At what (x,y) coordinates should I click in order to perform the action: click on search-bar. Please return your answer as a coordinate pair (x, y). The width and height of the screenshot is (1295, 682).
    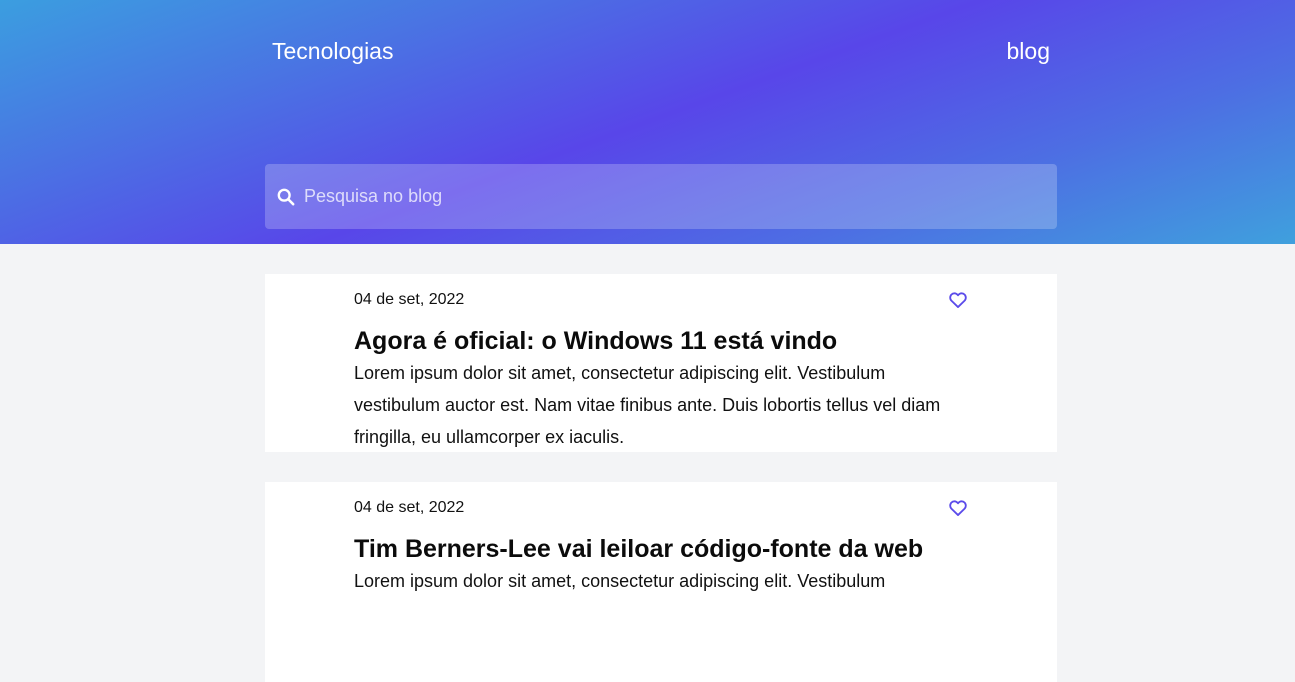
    Looking at the image, I should click on (661, 196).